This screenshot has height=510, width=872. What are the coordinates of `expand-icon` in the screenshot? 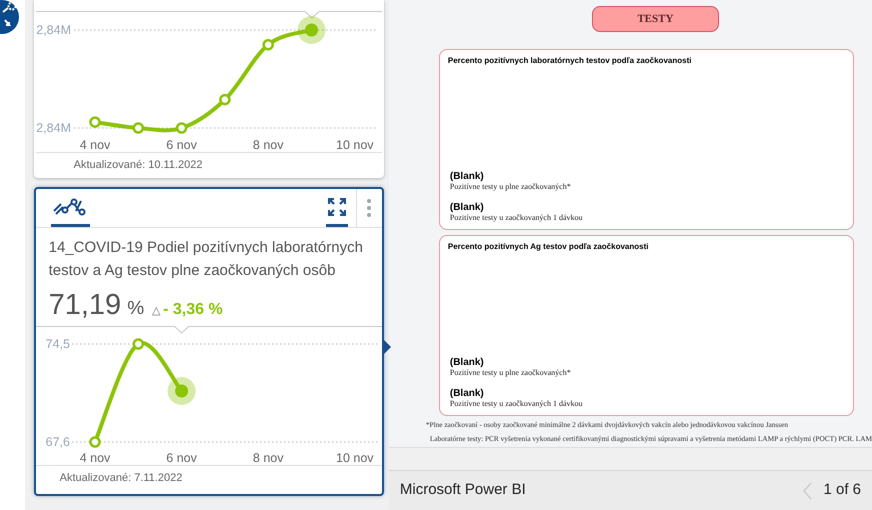 It's located at (337, 207).